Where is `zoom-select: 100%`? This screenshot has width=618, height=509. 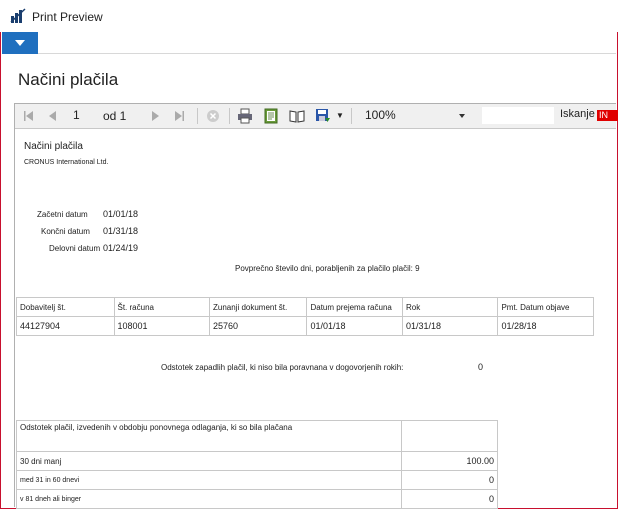 zoom-select: 100% is located at coordinates (415, 115).